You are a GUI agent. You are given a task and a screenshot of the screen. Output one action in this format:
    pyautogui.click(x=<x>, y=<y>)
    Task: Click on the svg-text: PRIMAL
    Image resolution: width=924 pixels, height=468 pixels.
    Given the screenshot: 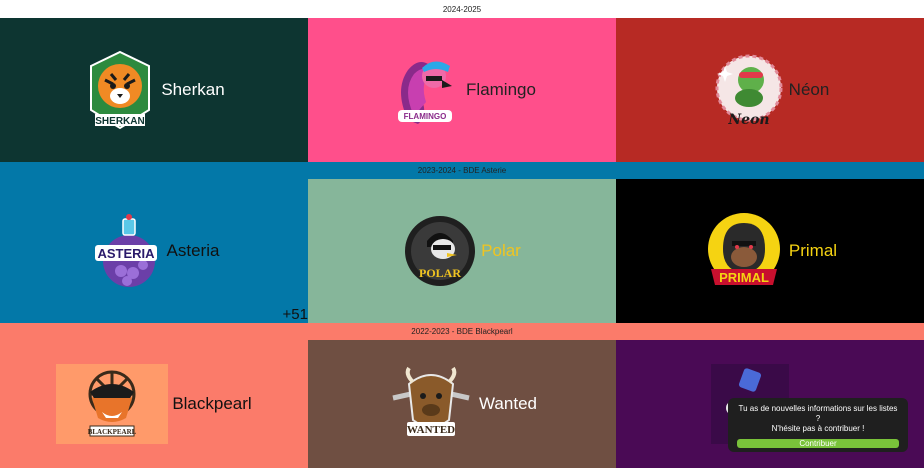 What is the action you would take?
    pyautogui.click(x=744, y=277)
    